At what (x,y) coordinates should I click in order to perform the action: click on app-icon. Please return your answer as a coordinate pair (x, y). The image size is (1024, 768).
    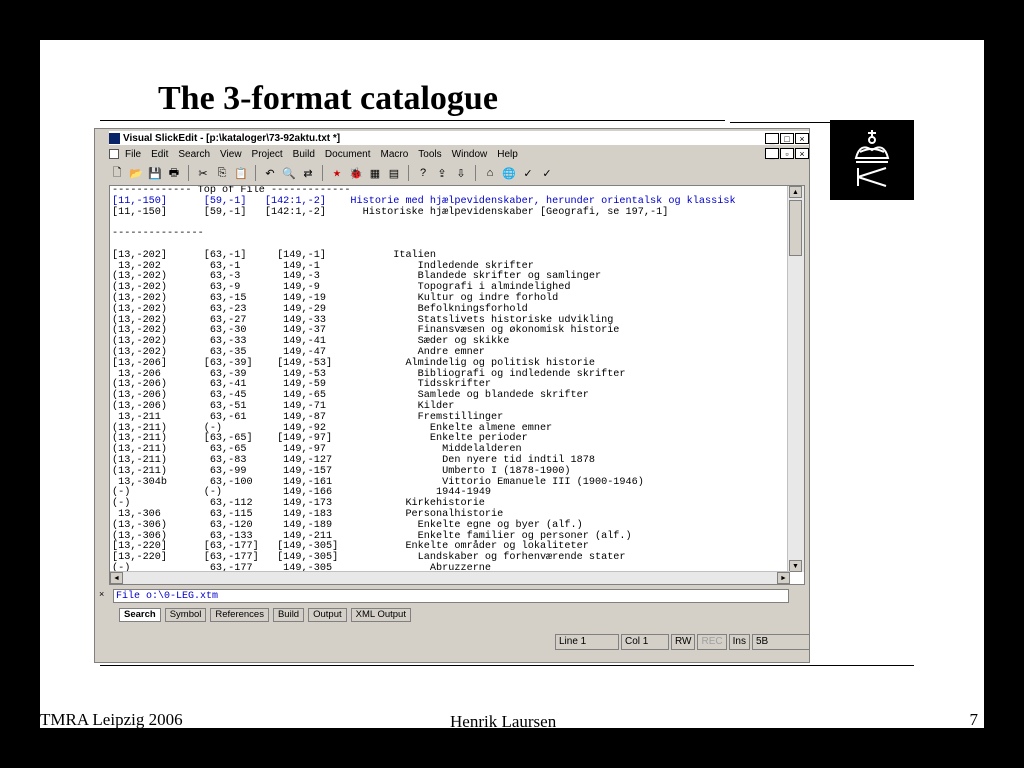
    Looking at the image, I should click on (114, 138).